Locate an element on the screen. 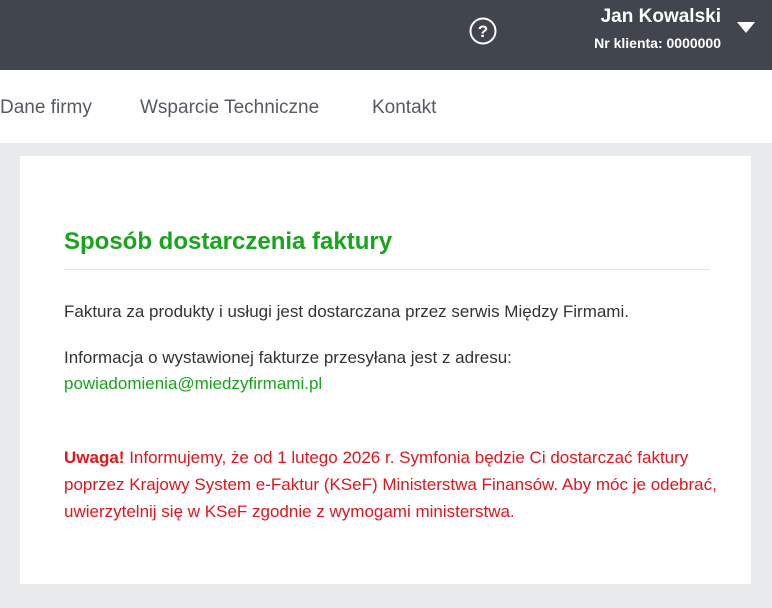  divider is located at coordinates (387, 269).